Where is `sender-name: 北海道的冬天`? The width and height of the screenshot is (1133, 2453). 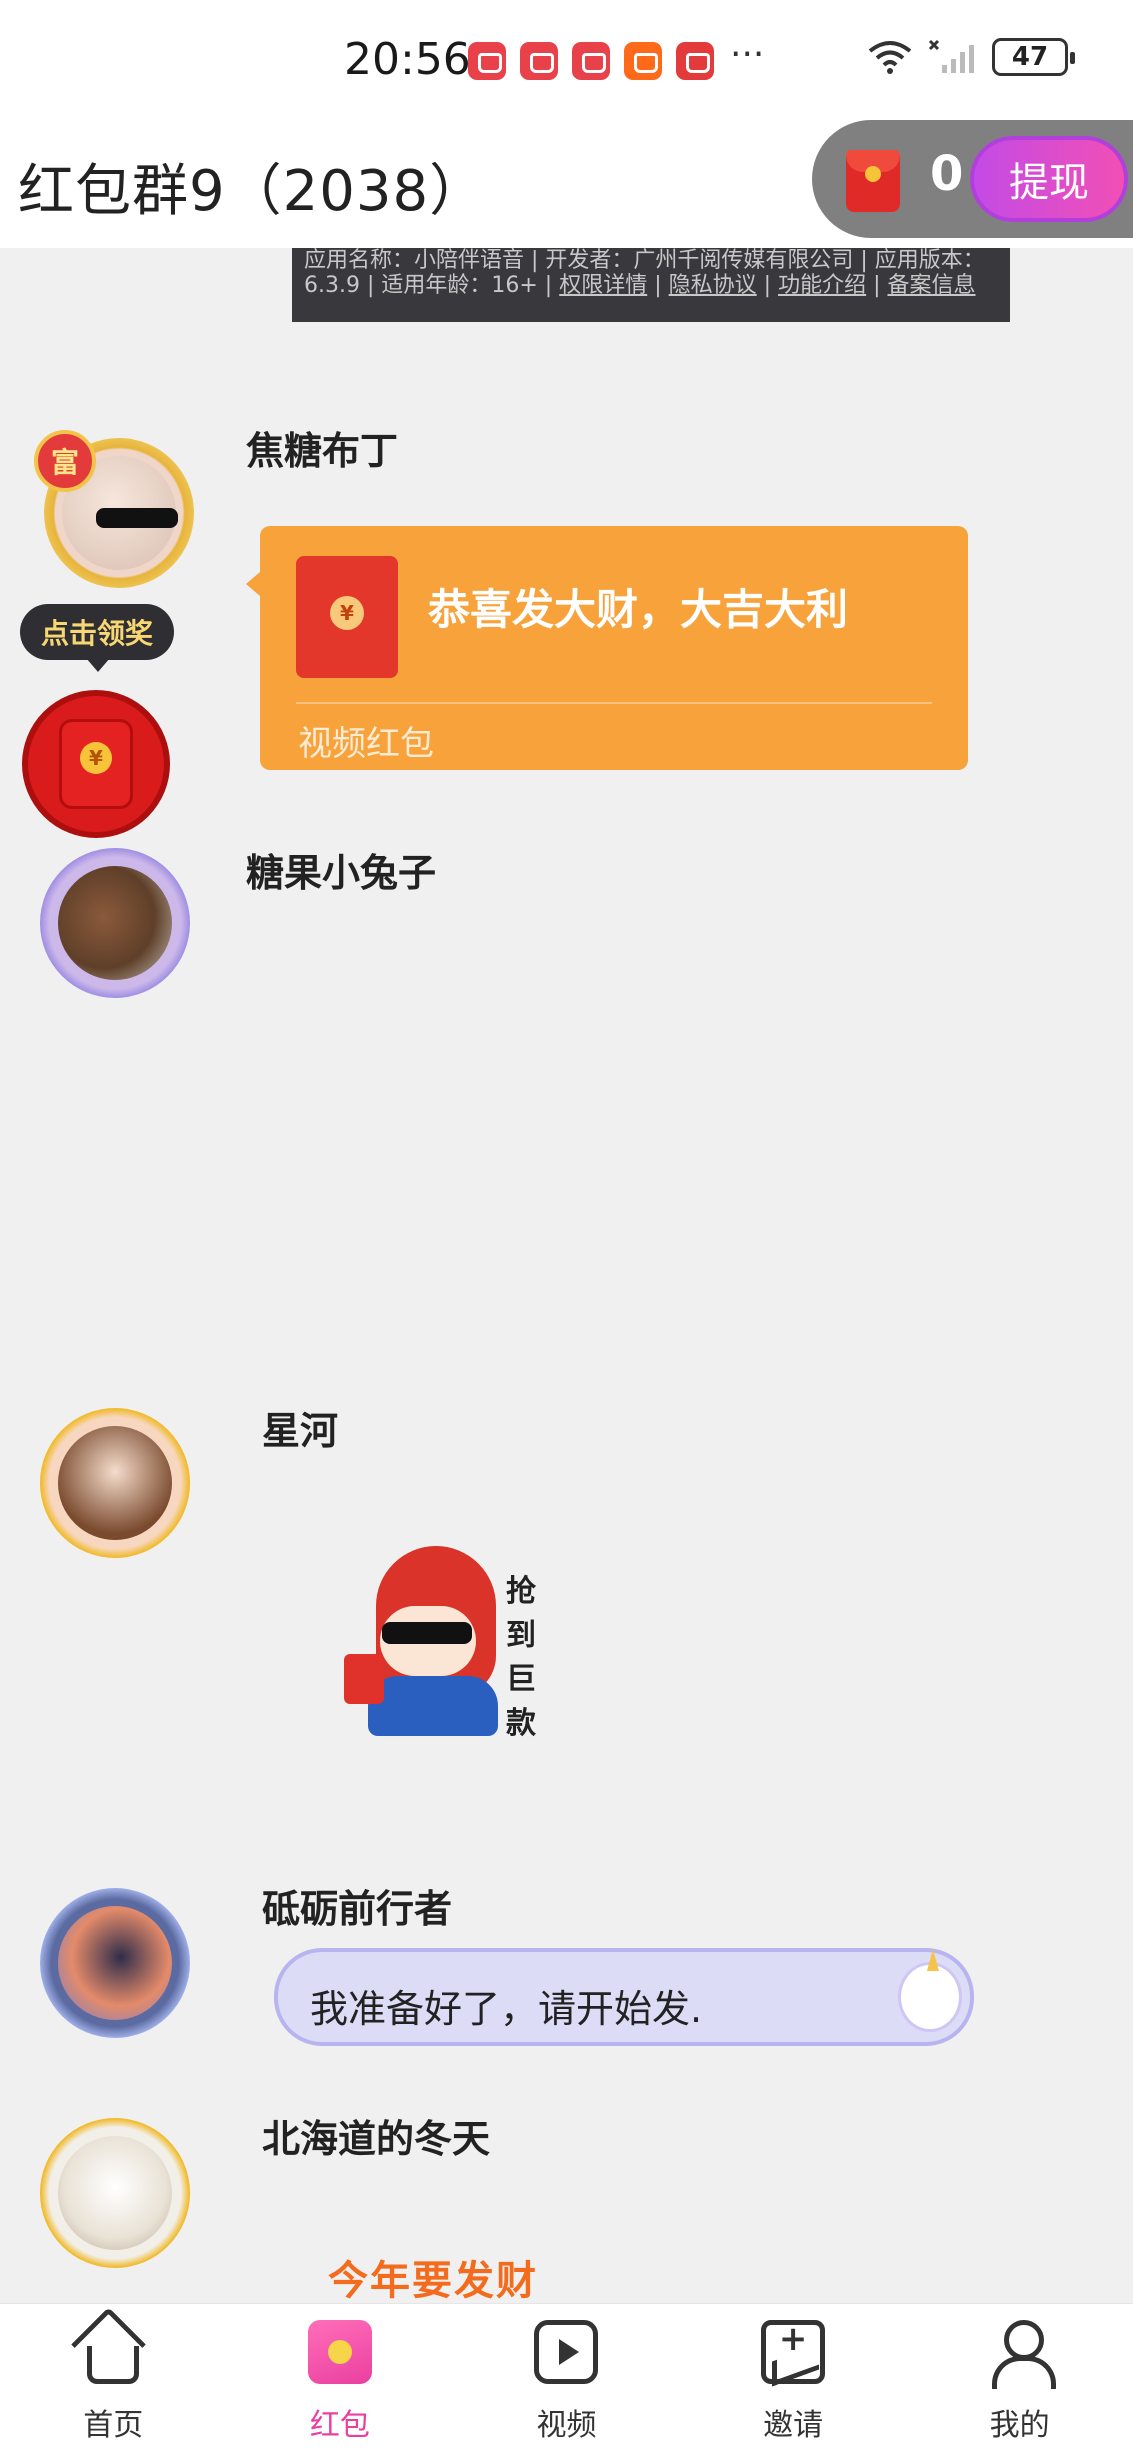 sender-name: 北海道的冬天 is located at coordinates (376, 2139).